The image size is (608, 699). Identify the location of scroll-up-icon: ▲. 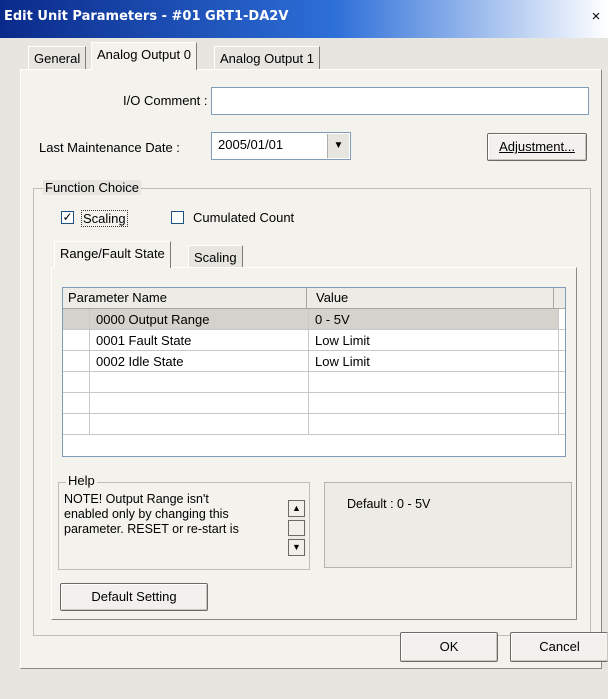
(296, 508).